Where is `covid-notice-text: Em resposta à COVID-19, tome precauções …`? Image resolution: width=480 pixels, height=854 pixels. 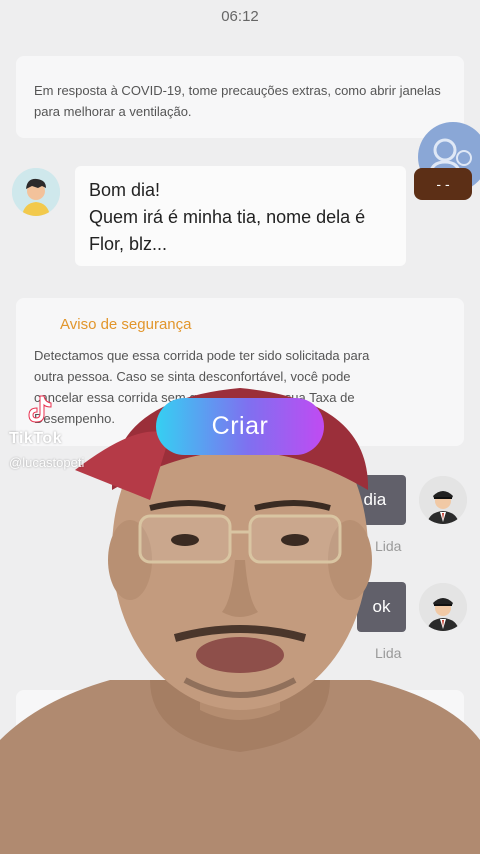 covid-notice-text: Em resposta à COVID-19, tome precauções … is located at coordinates (237, 101).